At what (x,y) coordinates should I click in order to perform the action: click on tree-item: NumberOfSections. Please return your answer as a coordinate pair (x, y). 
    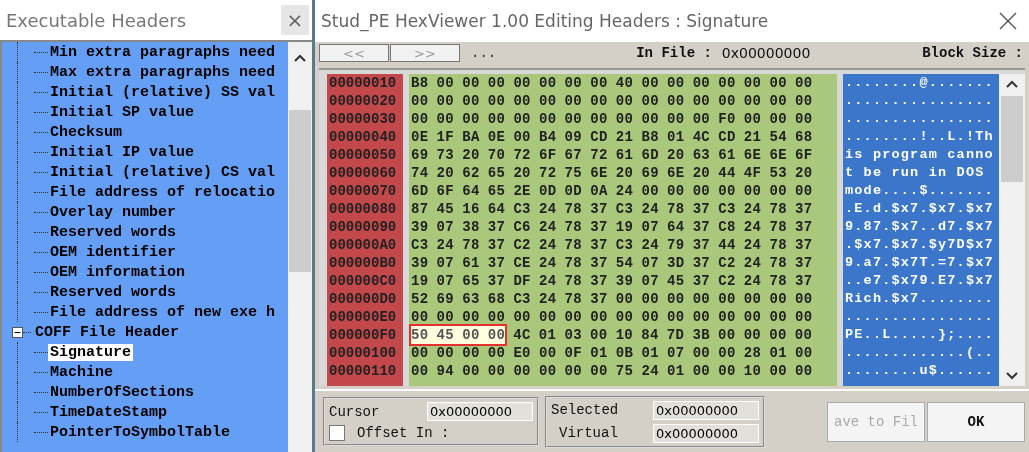
    Looking at the image, I should click on (122, 392).